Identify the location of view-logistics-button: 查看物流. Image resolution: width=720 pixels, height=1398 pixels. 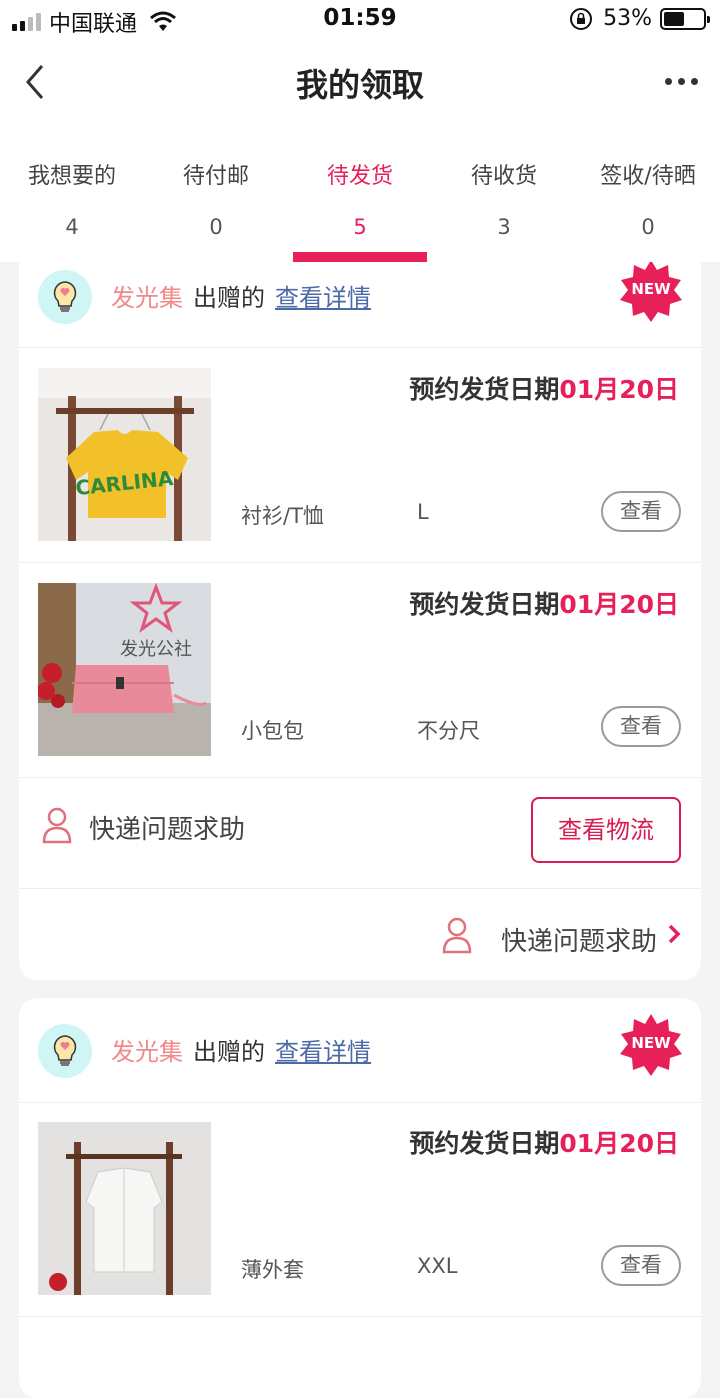
(606, 830).